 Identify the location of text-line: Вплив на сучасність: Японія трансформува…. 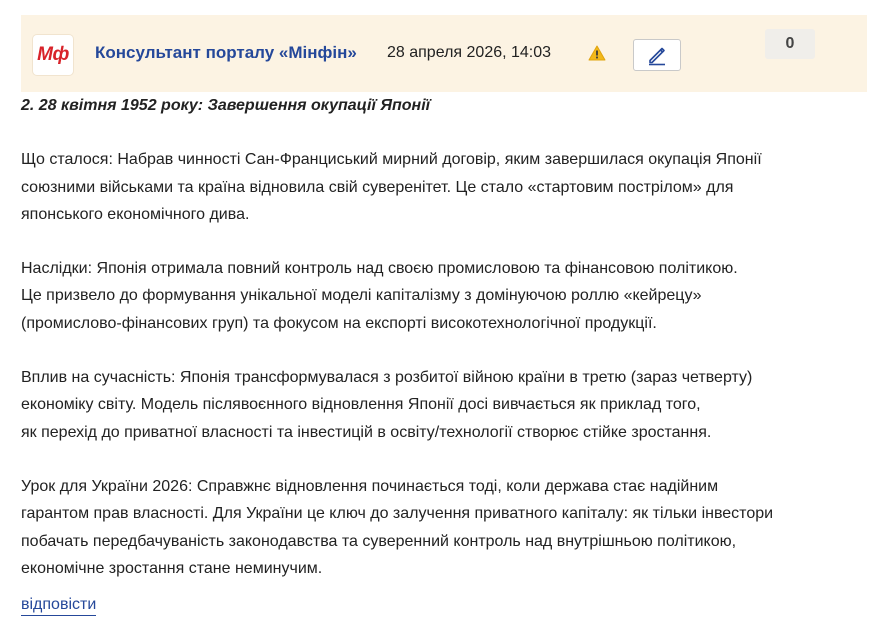
(387, 378).